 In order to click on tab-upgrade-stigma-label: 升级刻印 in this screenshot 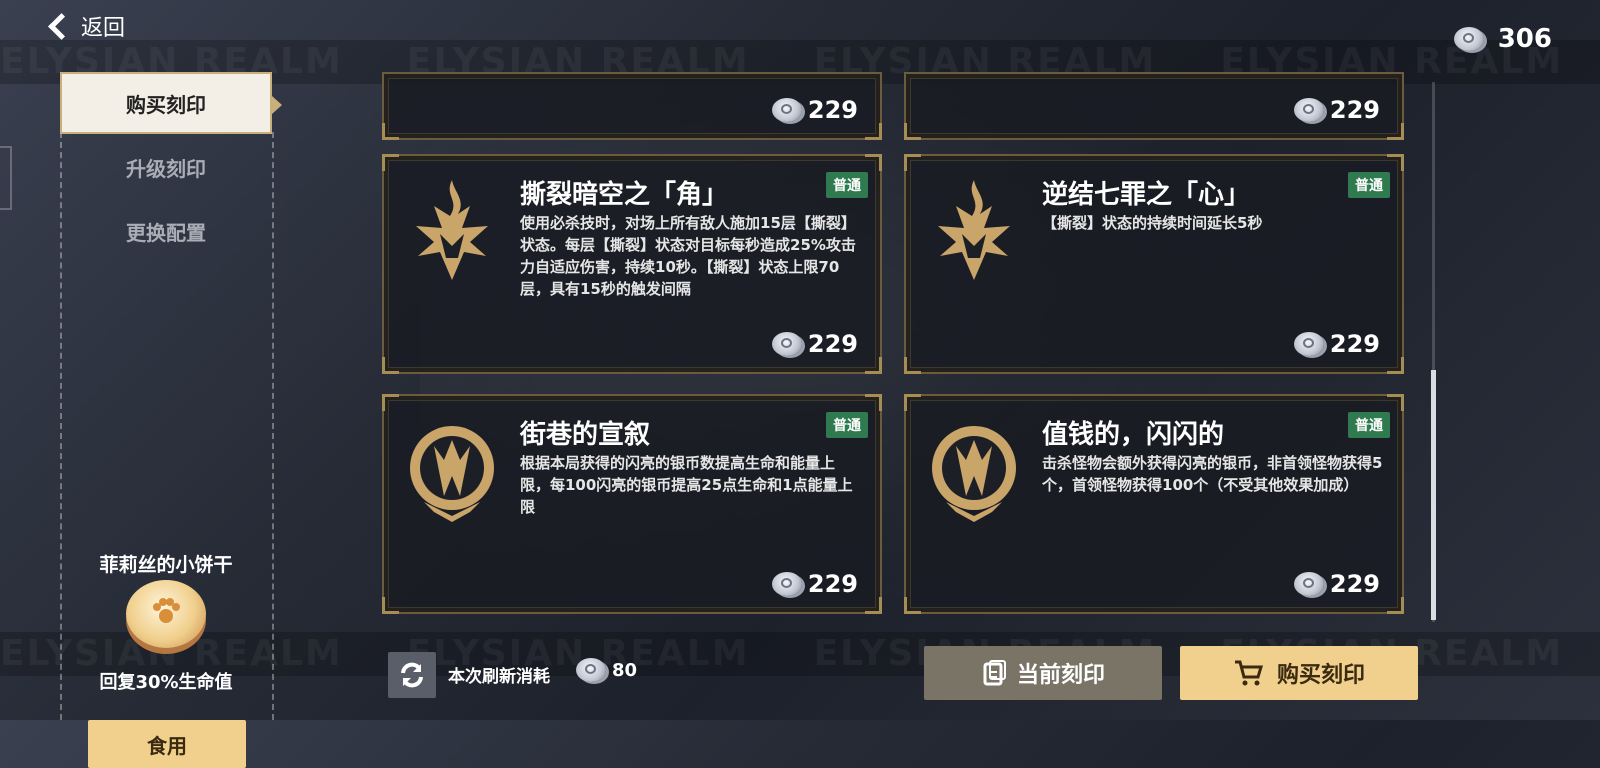, I will do `click(166, 168)`.